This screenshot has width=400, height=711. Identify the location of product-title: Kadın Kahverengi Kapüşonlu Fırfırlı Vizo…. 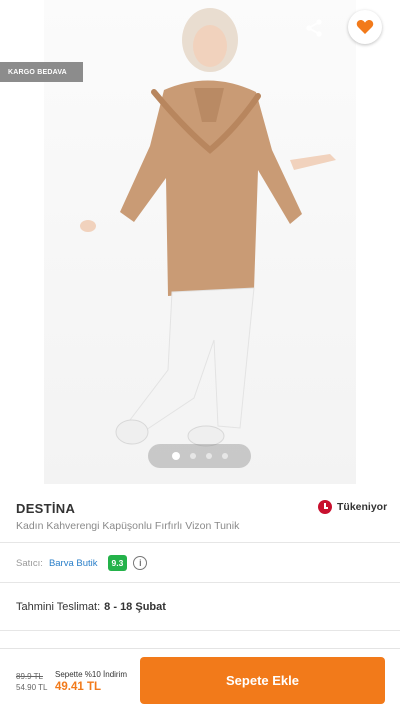
(128, 526).